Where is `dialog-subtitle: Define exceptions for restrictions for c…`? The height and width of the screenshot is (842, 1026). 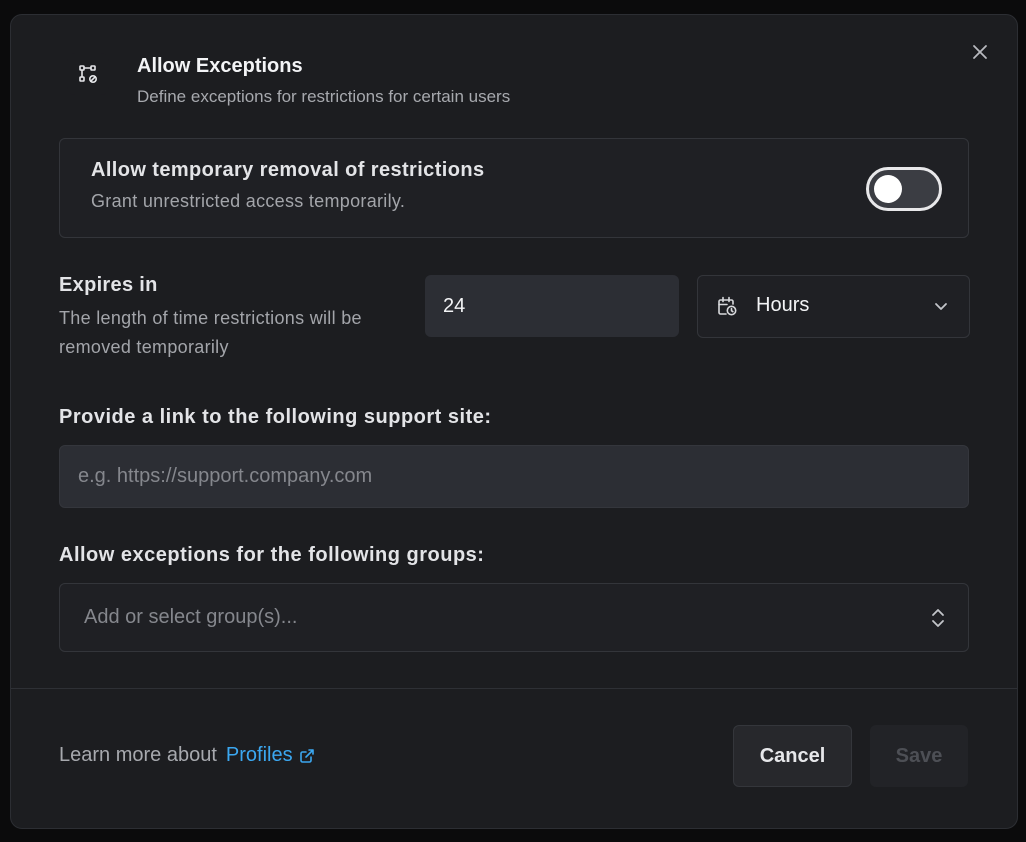
dialog-subtitle: Define exceptions for restrictions for c… is located at coordinates (324, 96).